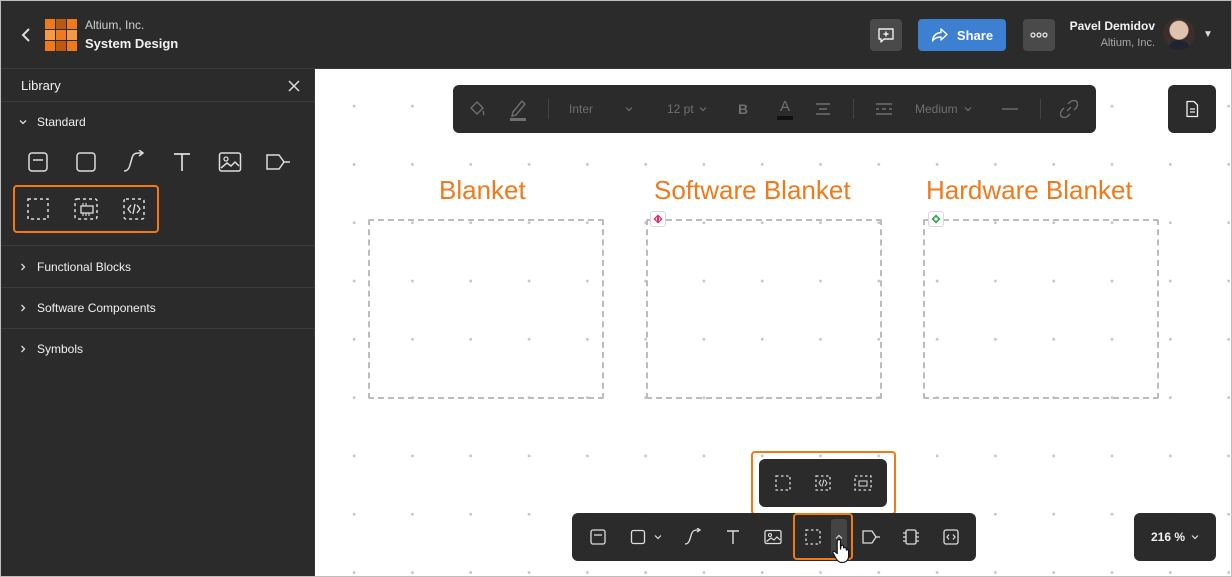 The width and height of the screenshot is (1232, 577). What do you see at coordinates (96, 308) in the screenshot?
I see `section-label: Software Components` at bounding box center [96, 308].